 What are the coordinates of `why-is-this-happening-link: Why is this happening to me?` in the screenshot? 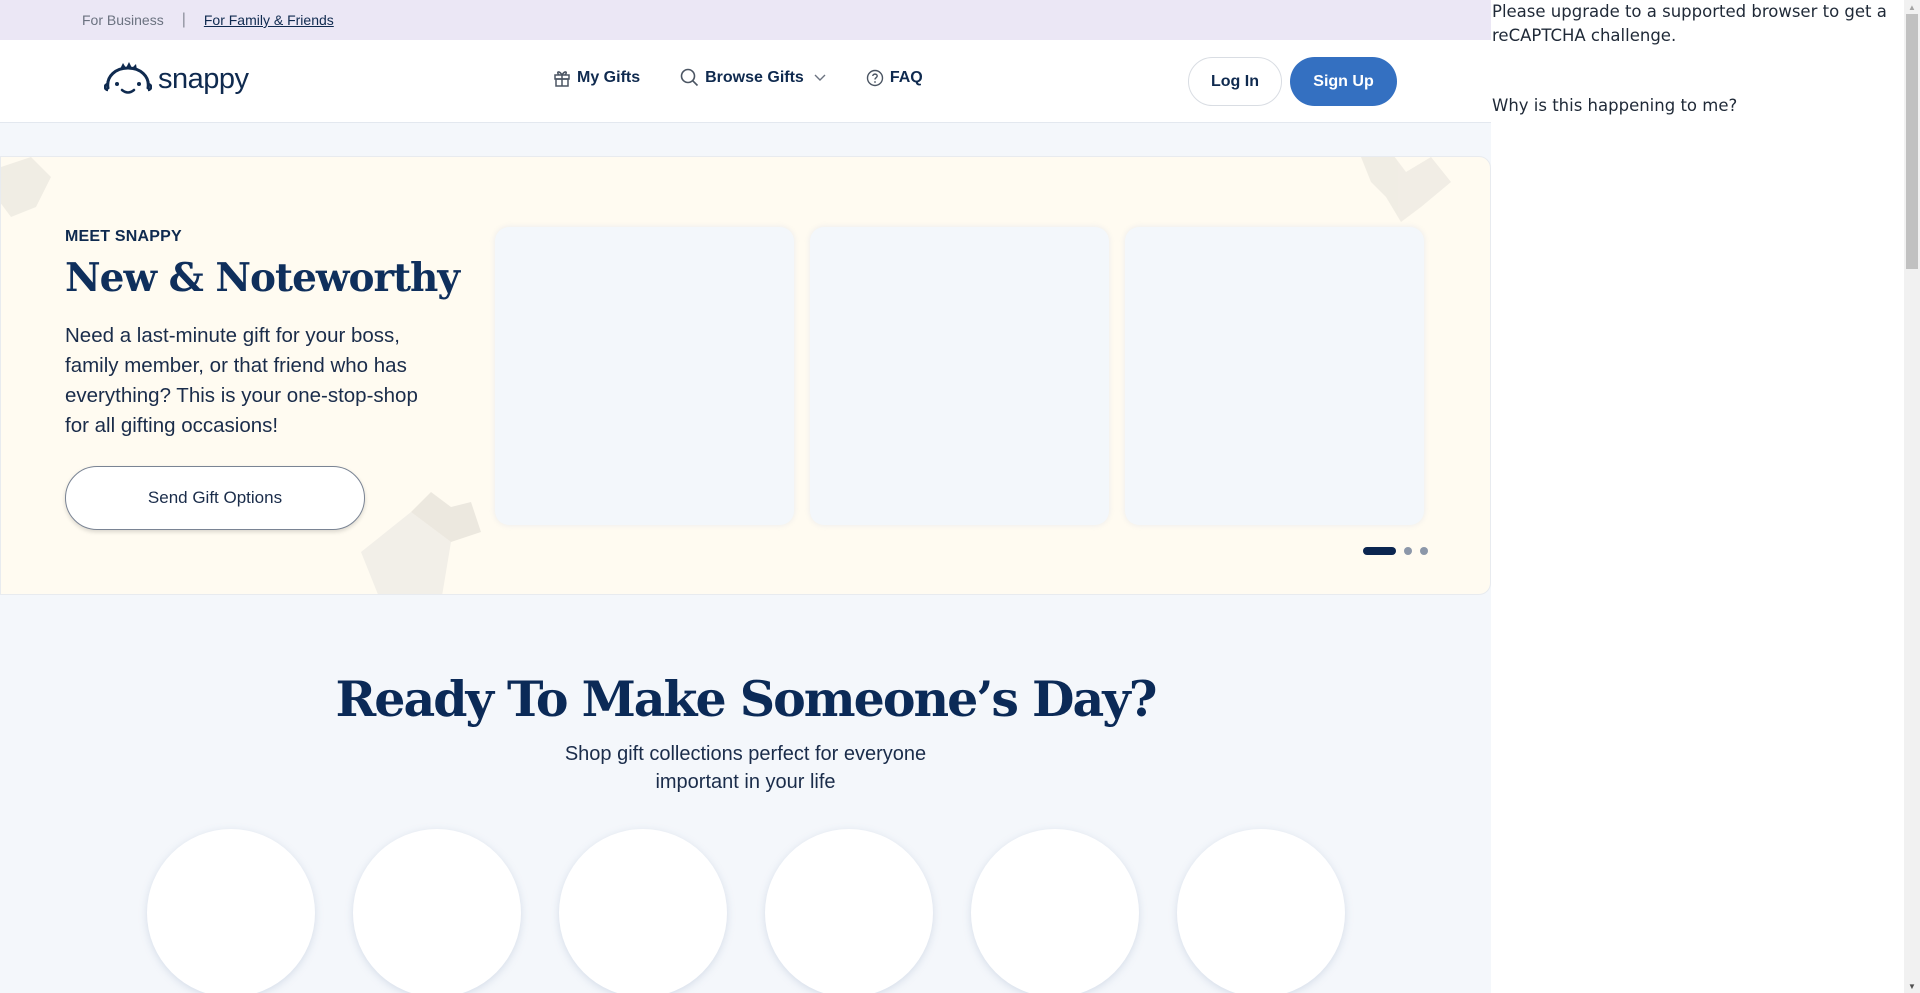 It's located at (1614, 105).